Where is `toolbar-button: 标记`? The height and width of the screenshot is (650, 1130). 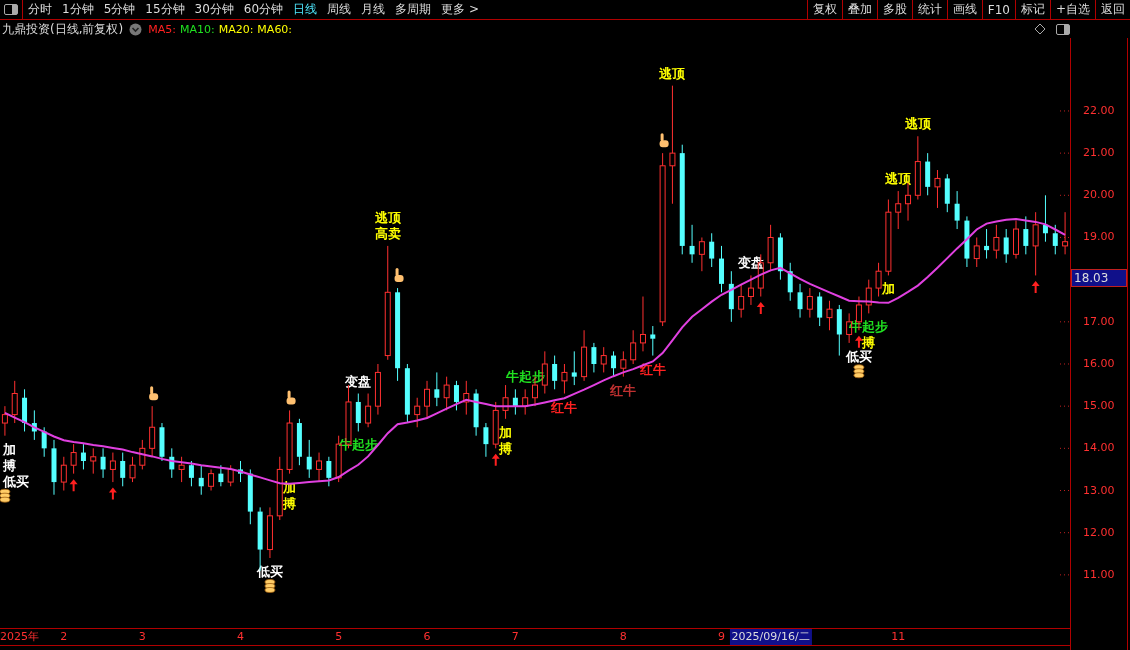 toolbar-button: 标记 is located at coordinates (1032, 9).